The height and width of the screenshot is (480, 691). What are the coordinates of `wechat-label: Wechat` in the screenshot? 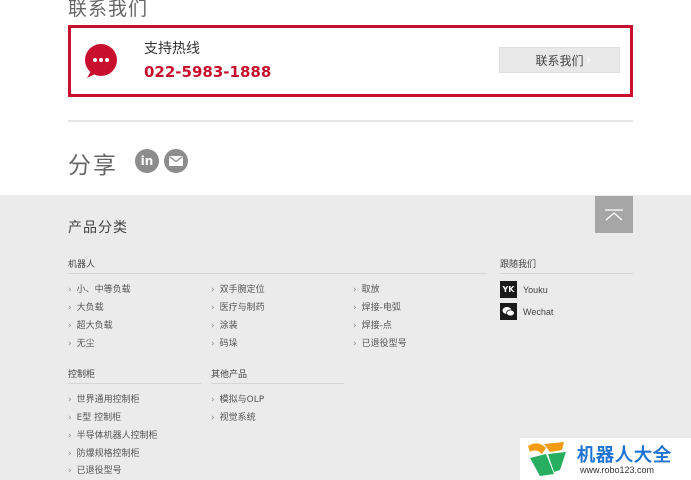 It's located at (538, 311).